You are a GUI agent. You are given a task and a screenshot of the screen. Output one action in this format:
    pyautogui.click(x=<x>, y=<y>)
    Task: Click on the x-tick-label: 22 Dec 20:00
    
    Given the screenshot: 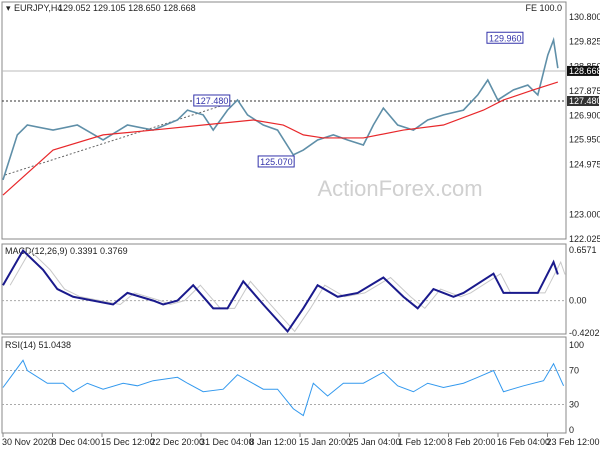 What is the action you would take?
    pyautogui.click(x=178, y=442)
    